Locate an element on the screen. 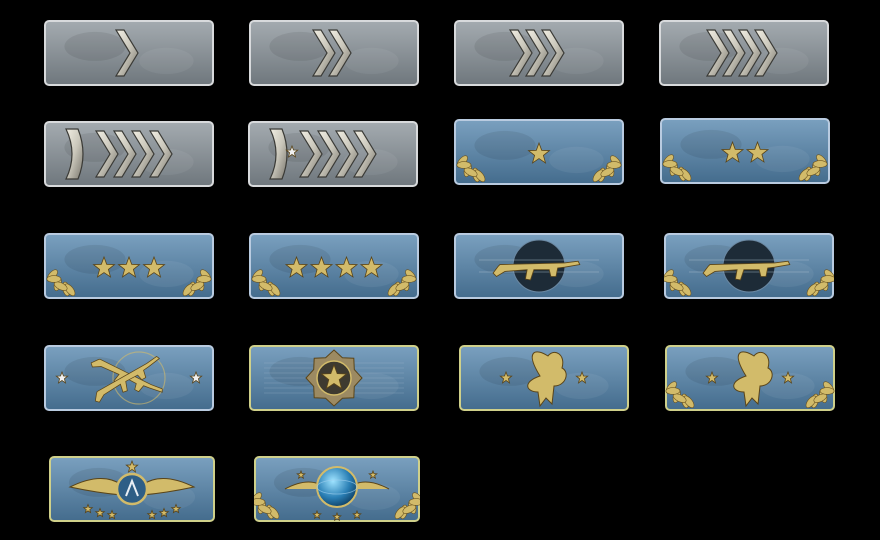 This screenshot has height=540, width=880. rank-badge-supreme-master-first-class is located at coordinates (132, 489).